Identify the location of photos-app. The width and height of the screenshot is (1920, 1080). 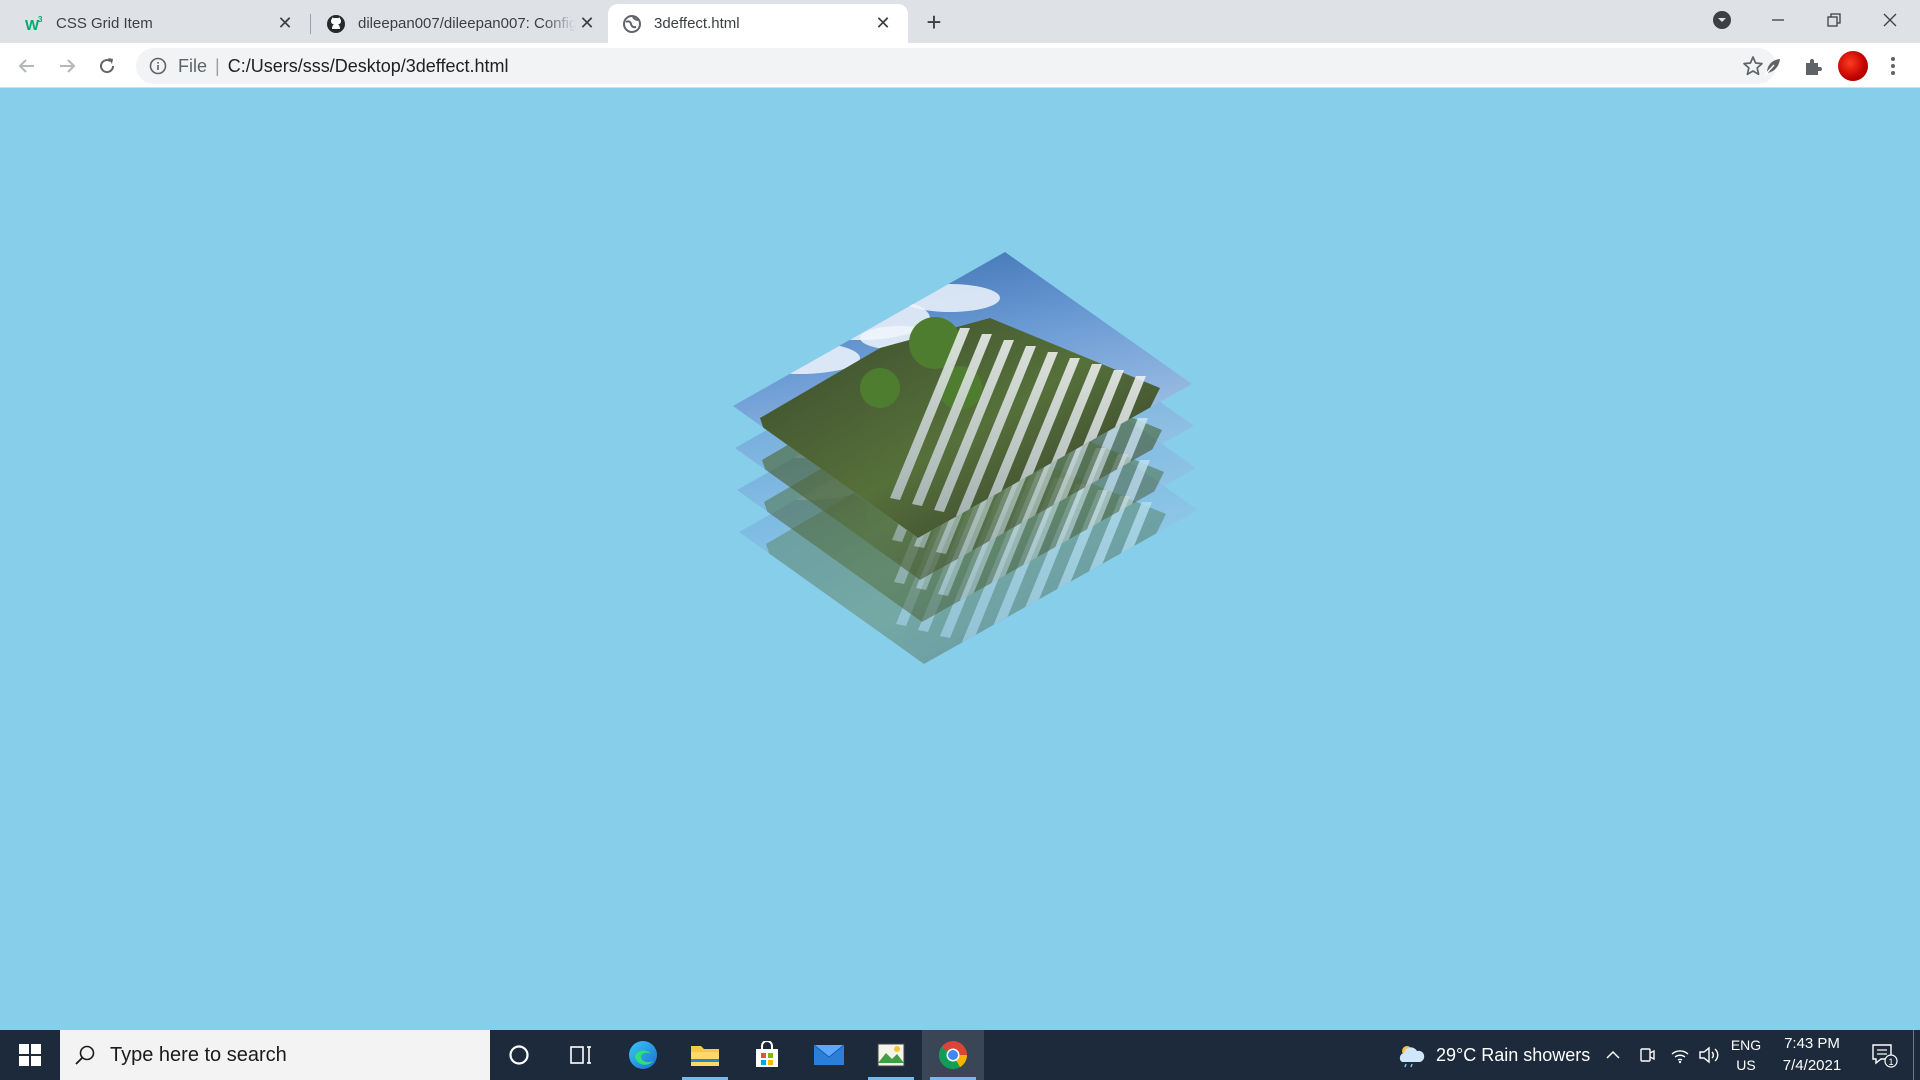
(891, 1055).